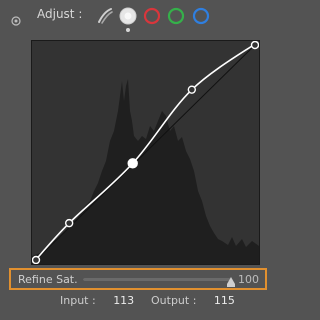  What do you see at coordinates (48, 279) in the screenshot?
I see `refine-label: Refine Sat.` at bounding box center [48, 279].